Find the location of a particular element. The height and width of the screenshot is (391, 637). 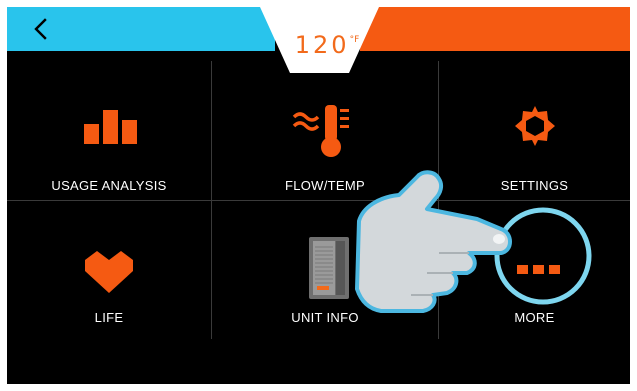

ellipsis-icon is located at coordinates (538, 269).